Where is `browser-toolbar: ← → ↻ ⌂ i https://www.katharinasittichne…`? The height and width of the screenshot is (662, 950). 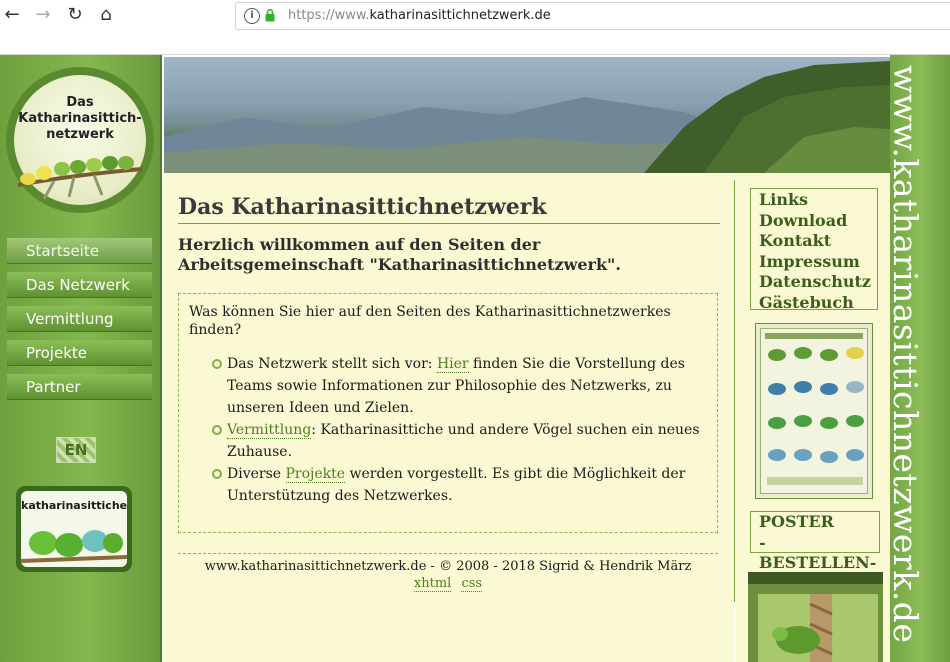
browser-toolbar: ← → ↻ ⌂ i https://www.katharinasittichne… is located at coordinates (475, 27).